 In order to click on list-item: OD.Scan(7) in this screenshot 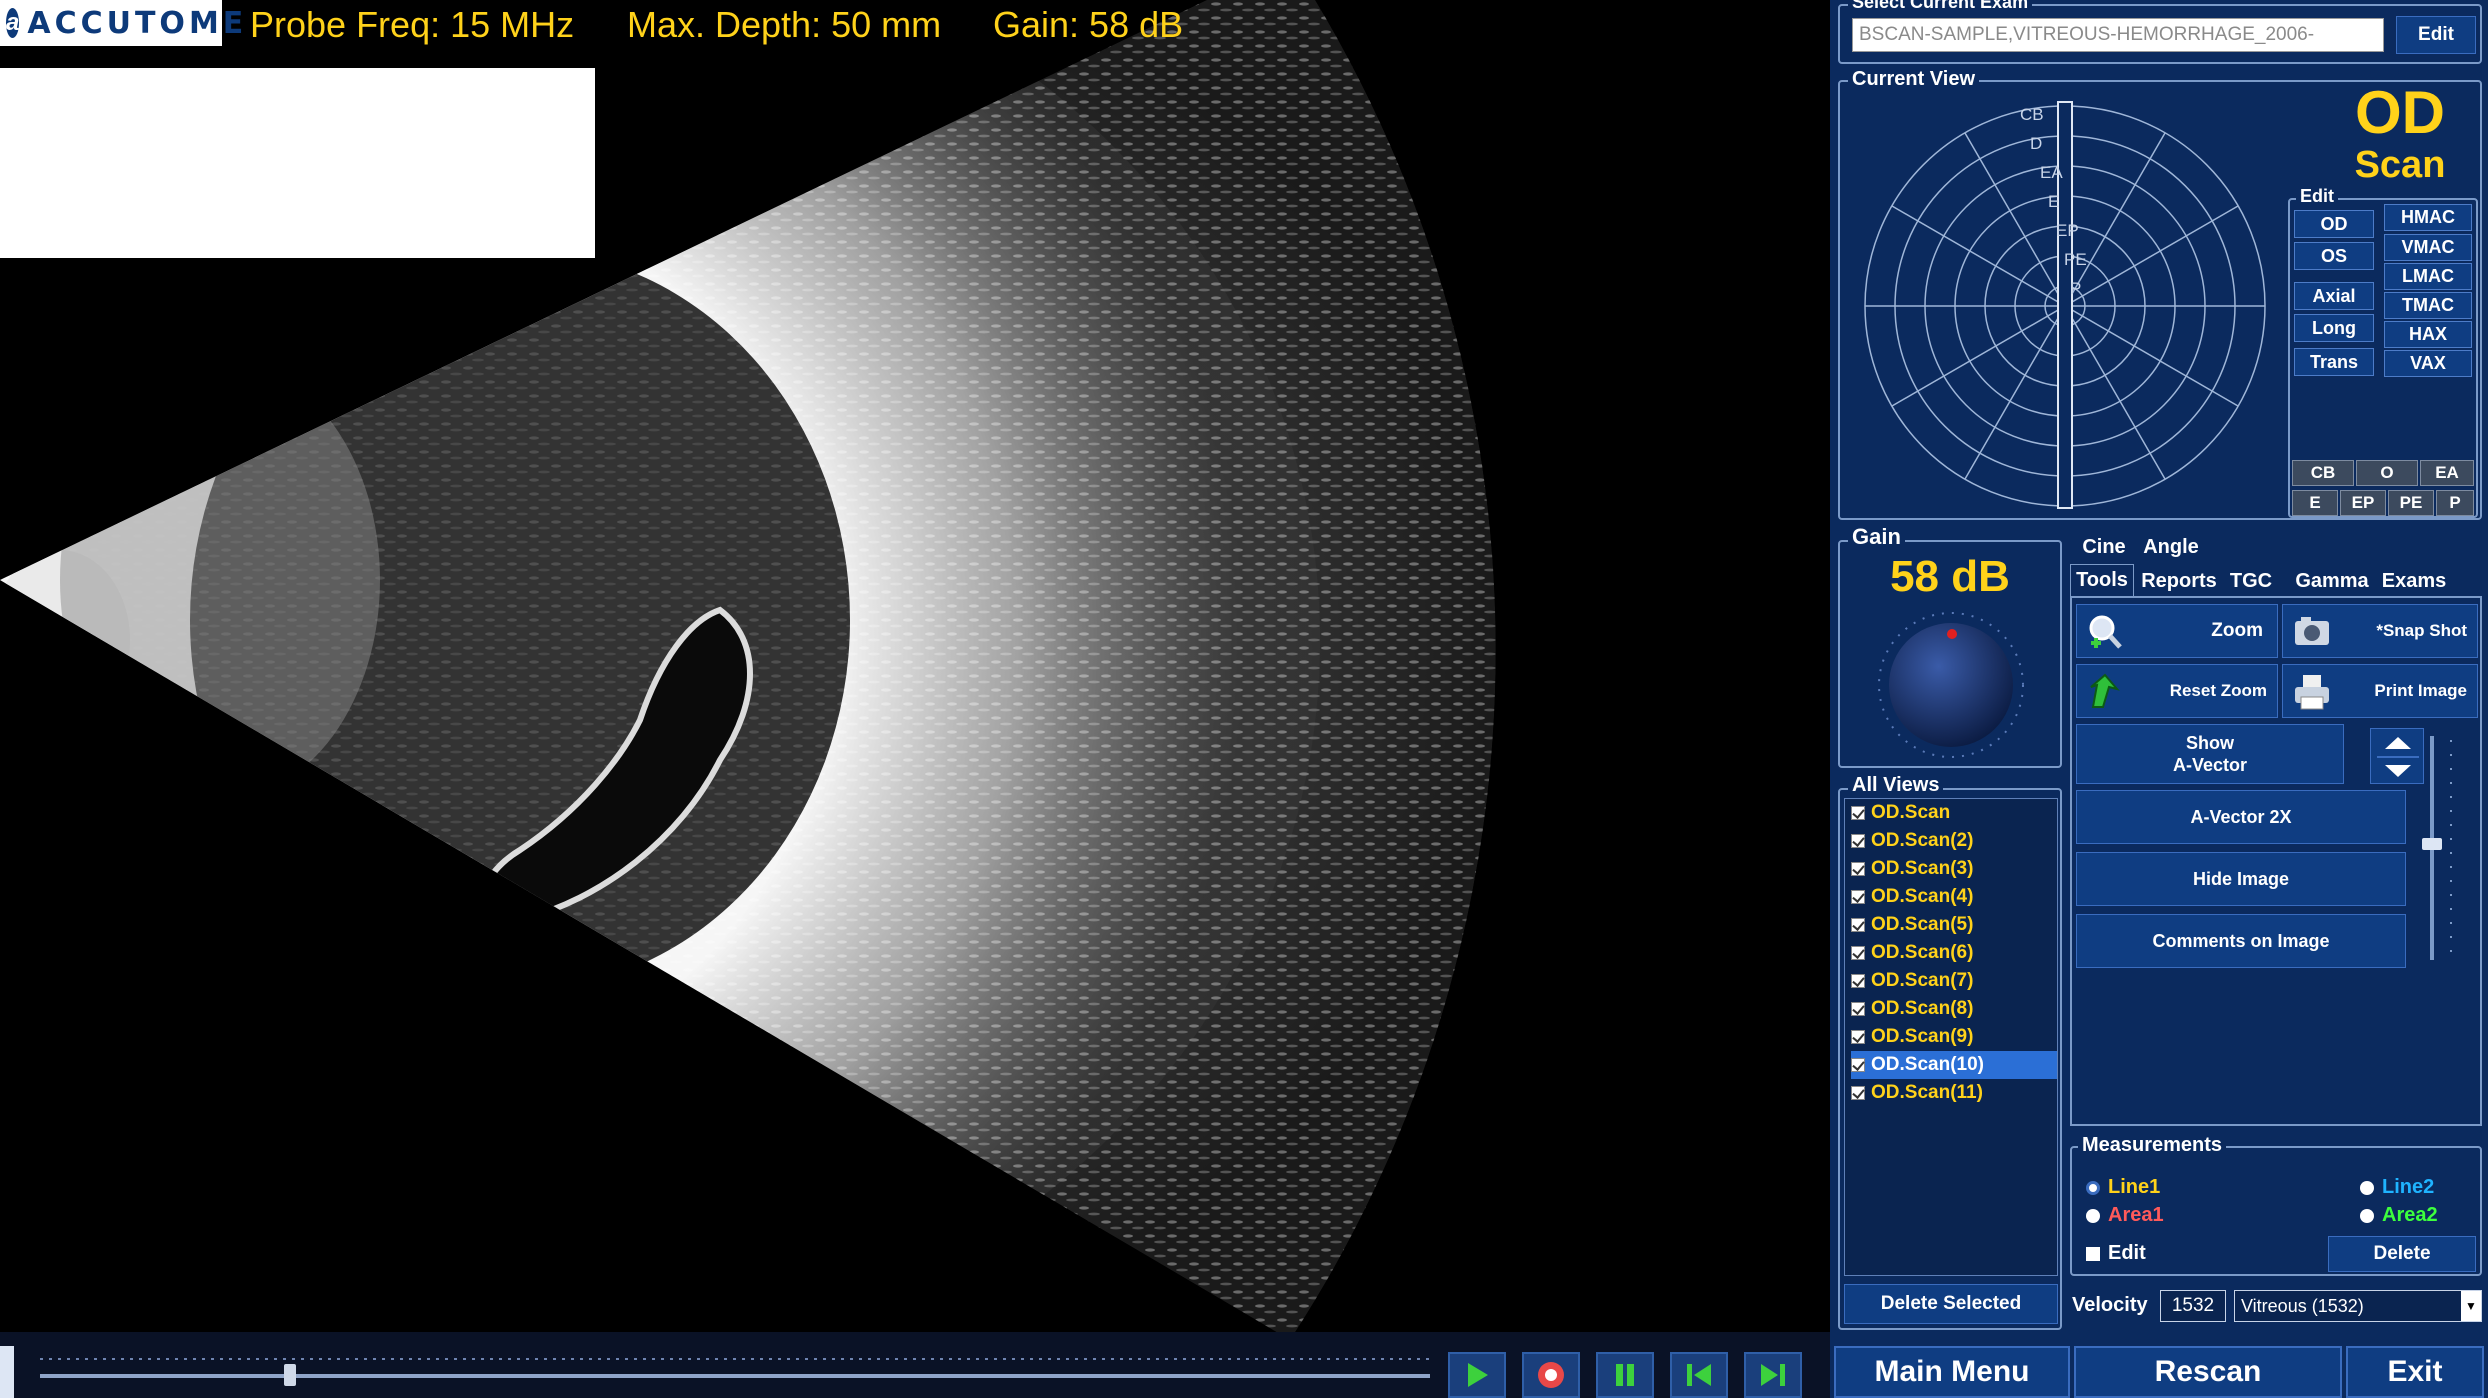, I will do `click(1954, 981)`.